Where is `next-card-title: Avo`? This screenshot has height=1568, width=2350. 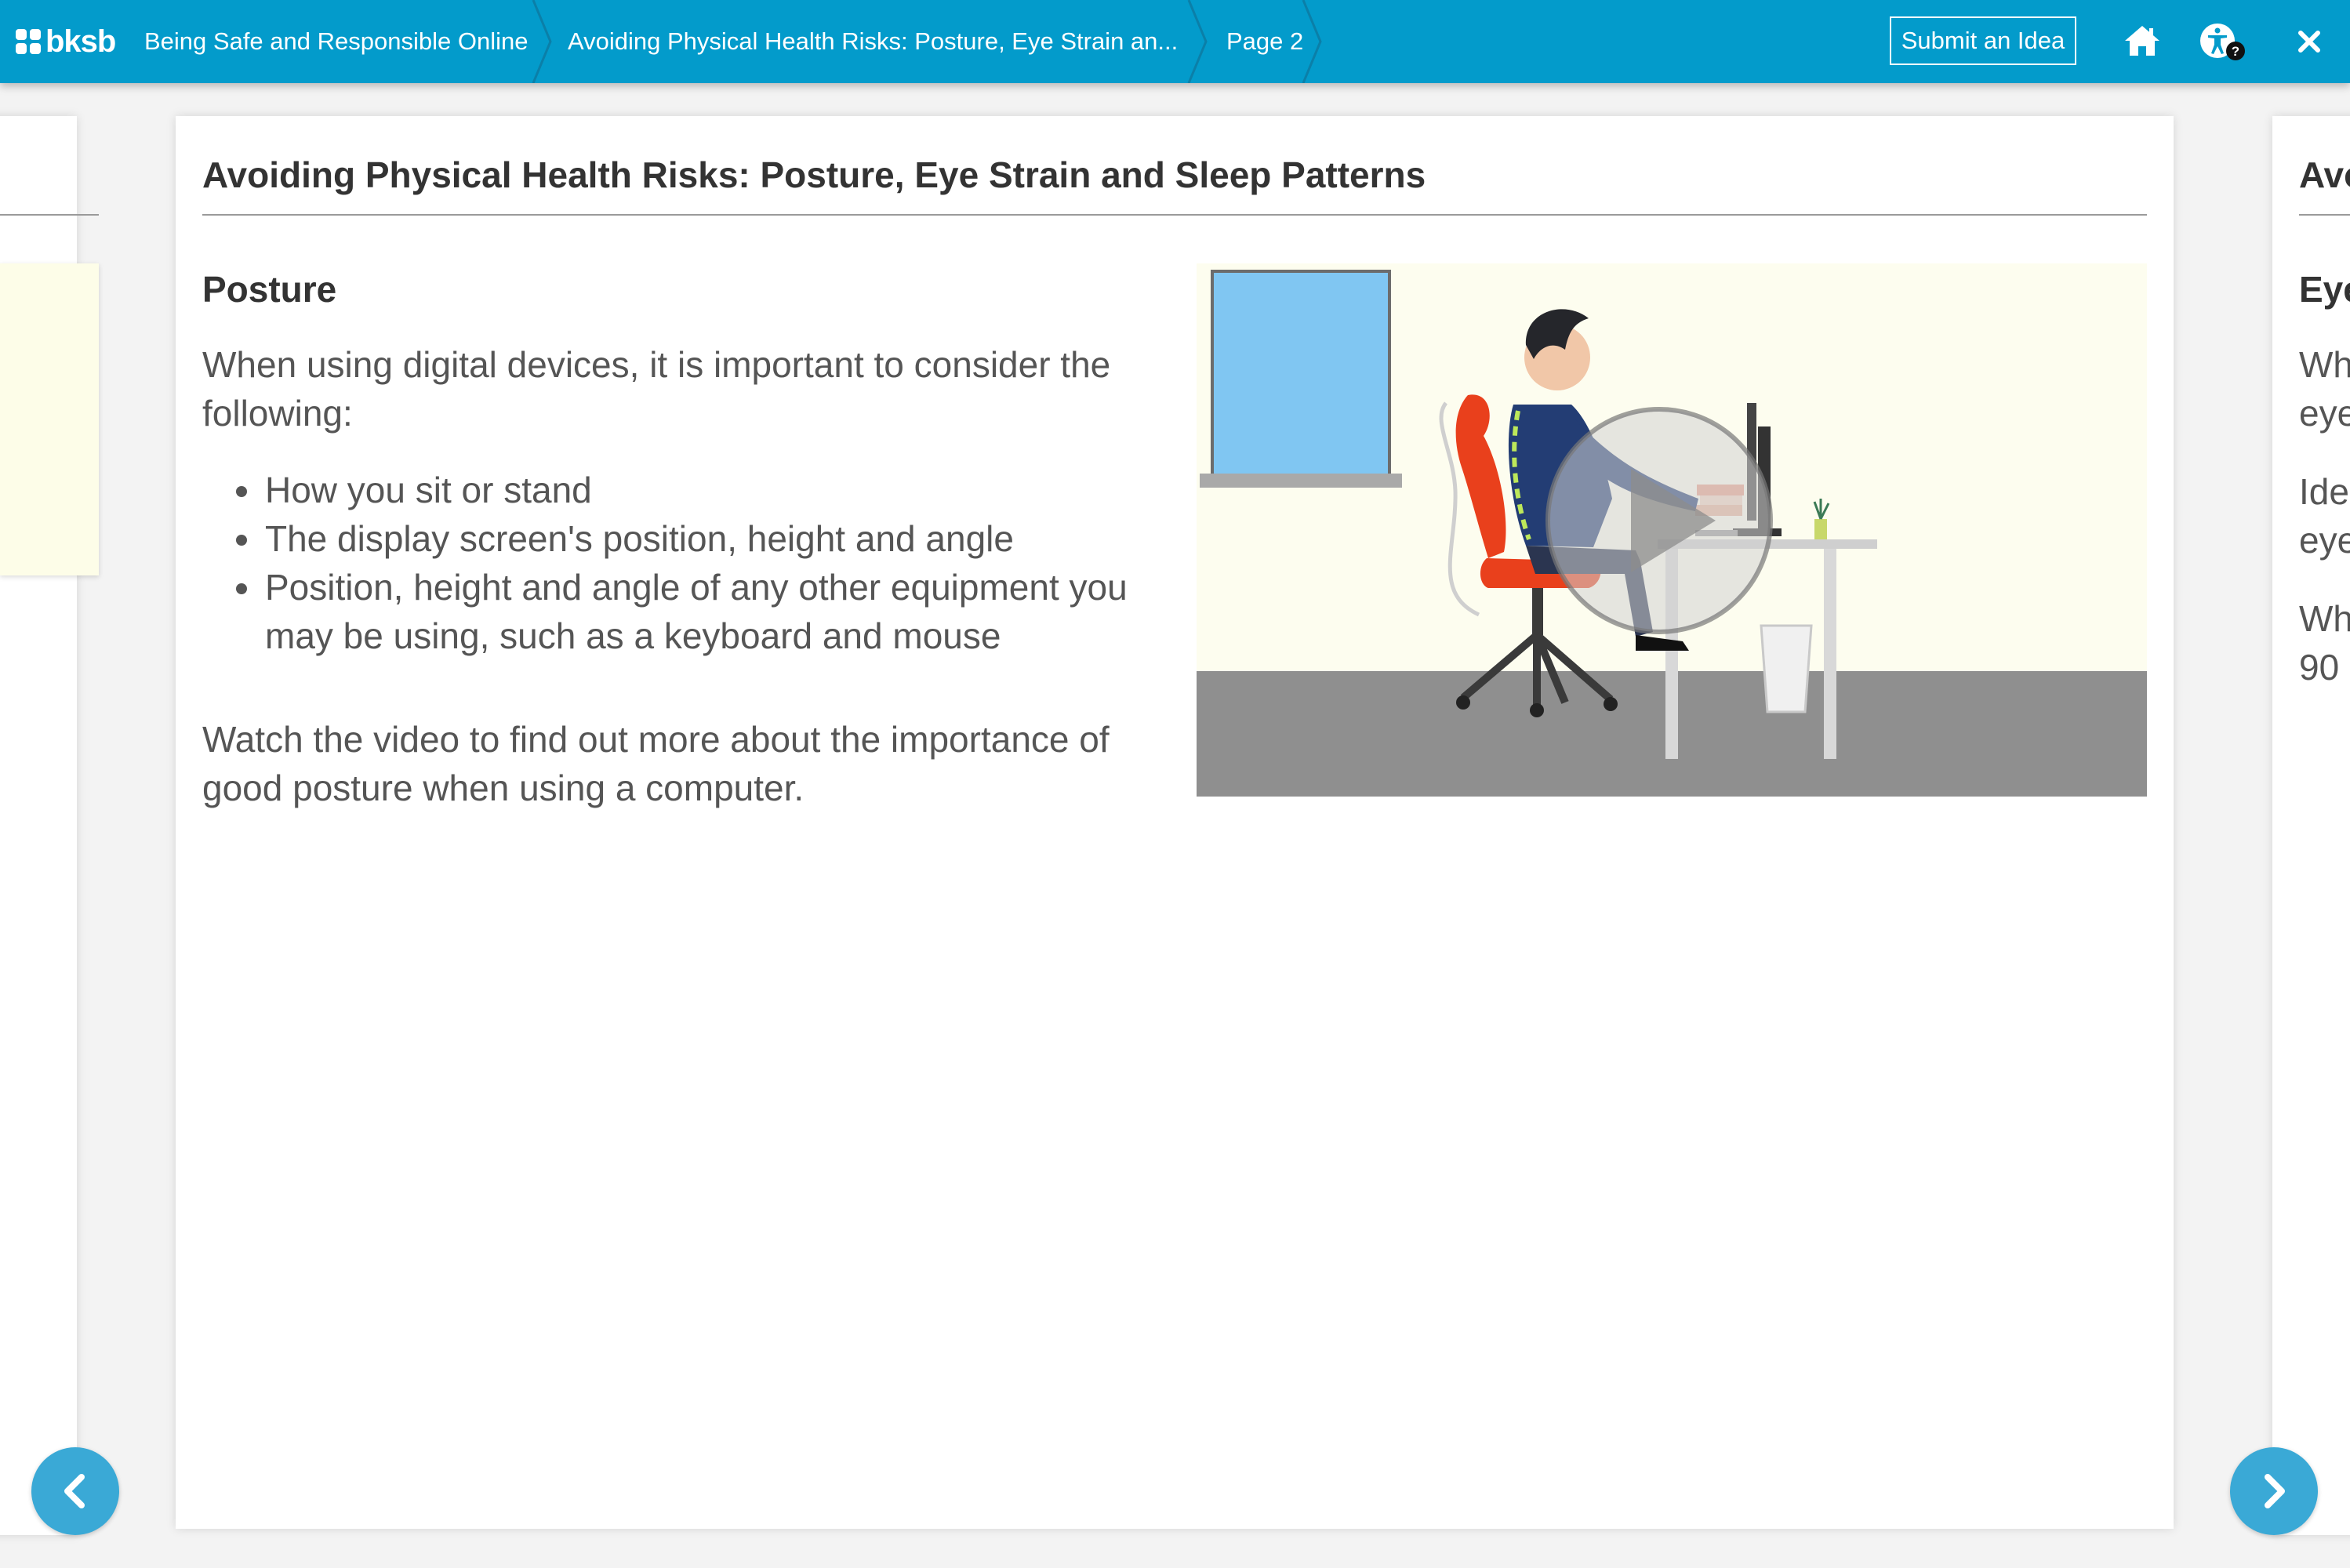
next-card-title: Avo is located at coordinates (2324, 174).